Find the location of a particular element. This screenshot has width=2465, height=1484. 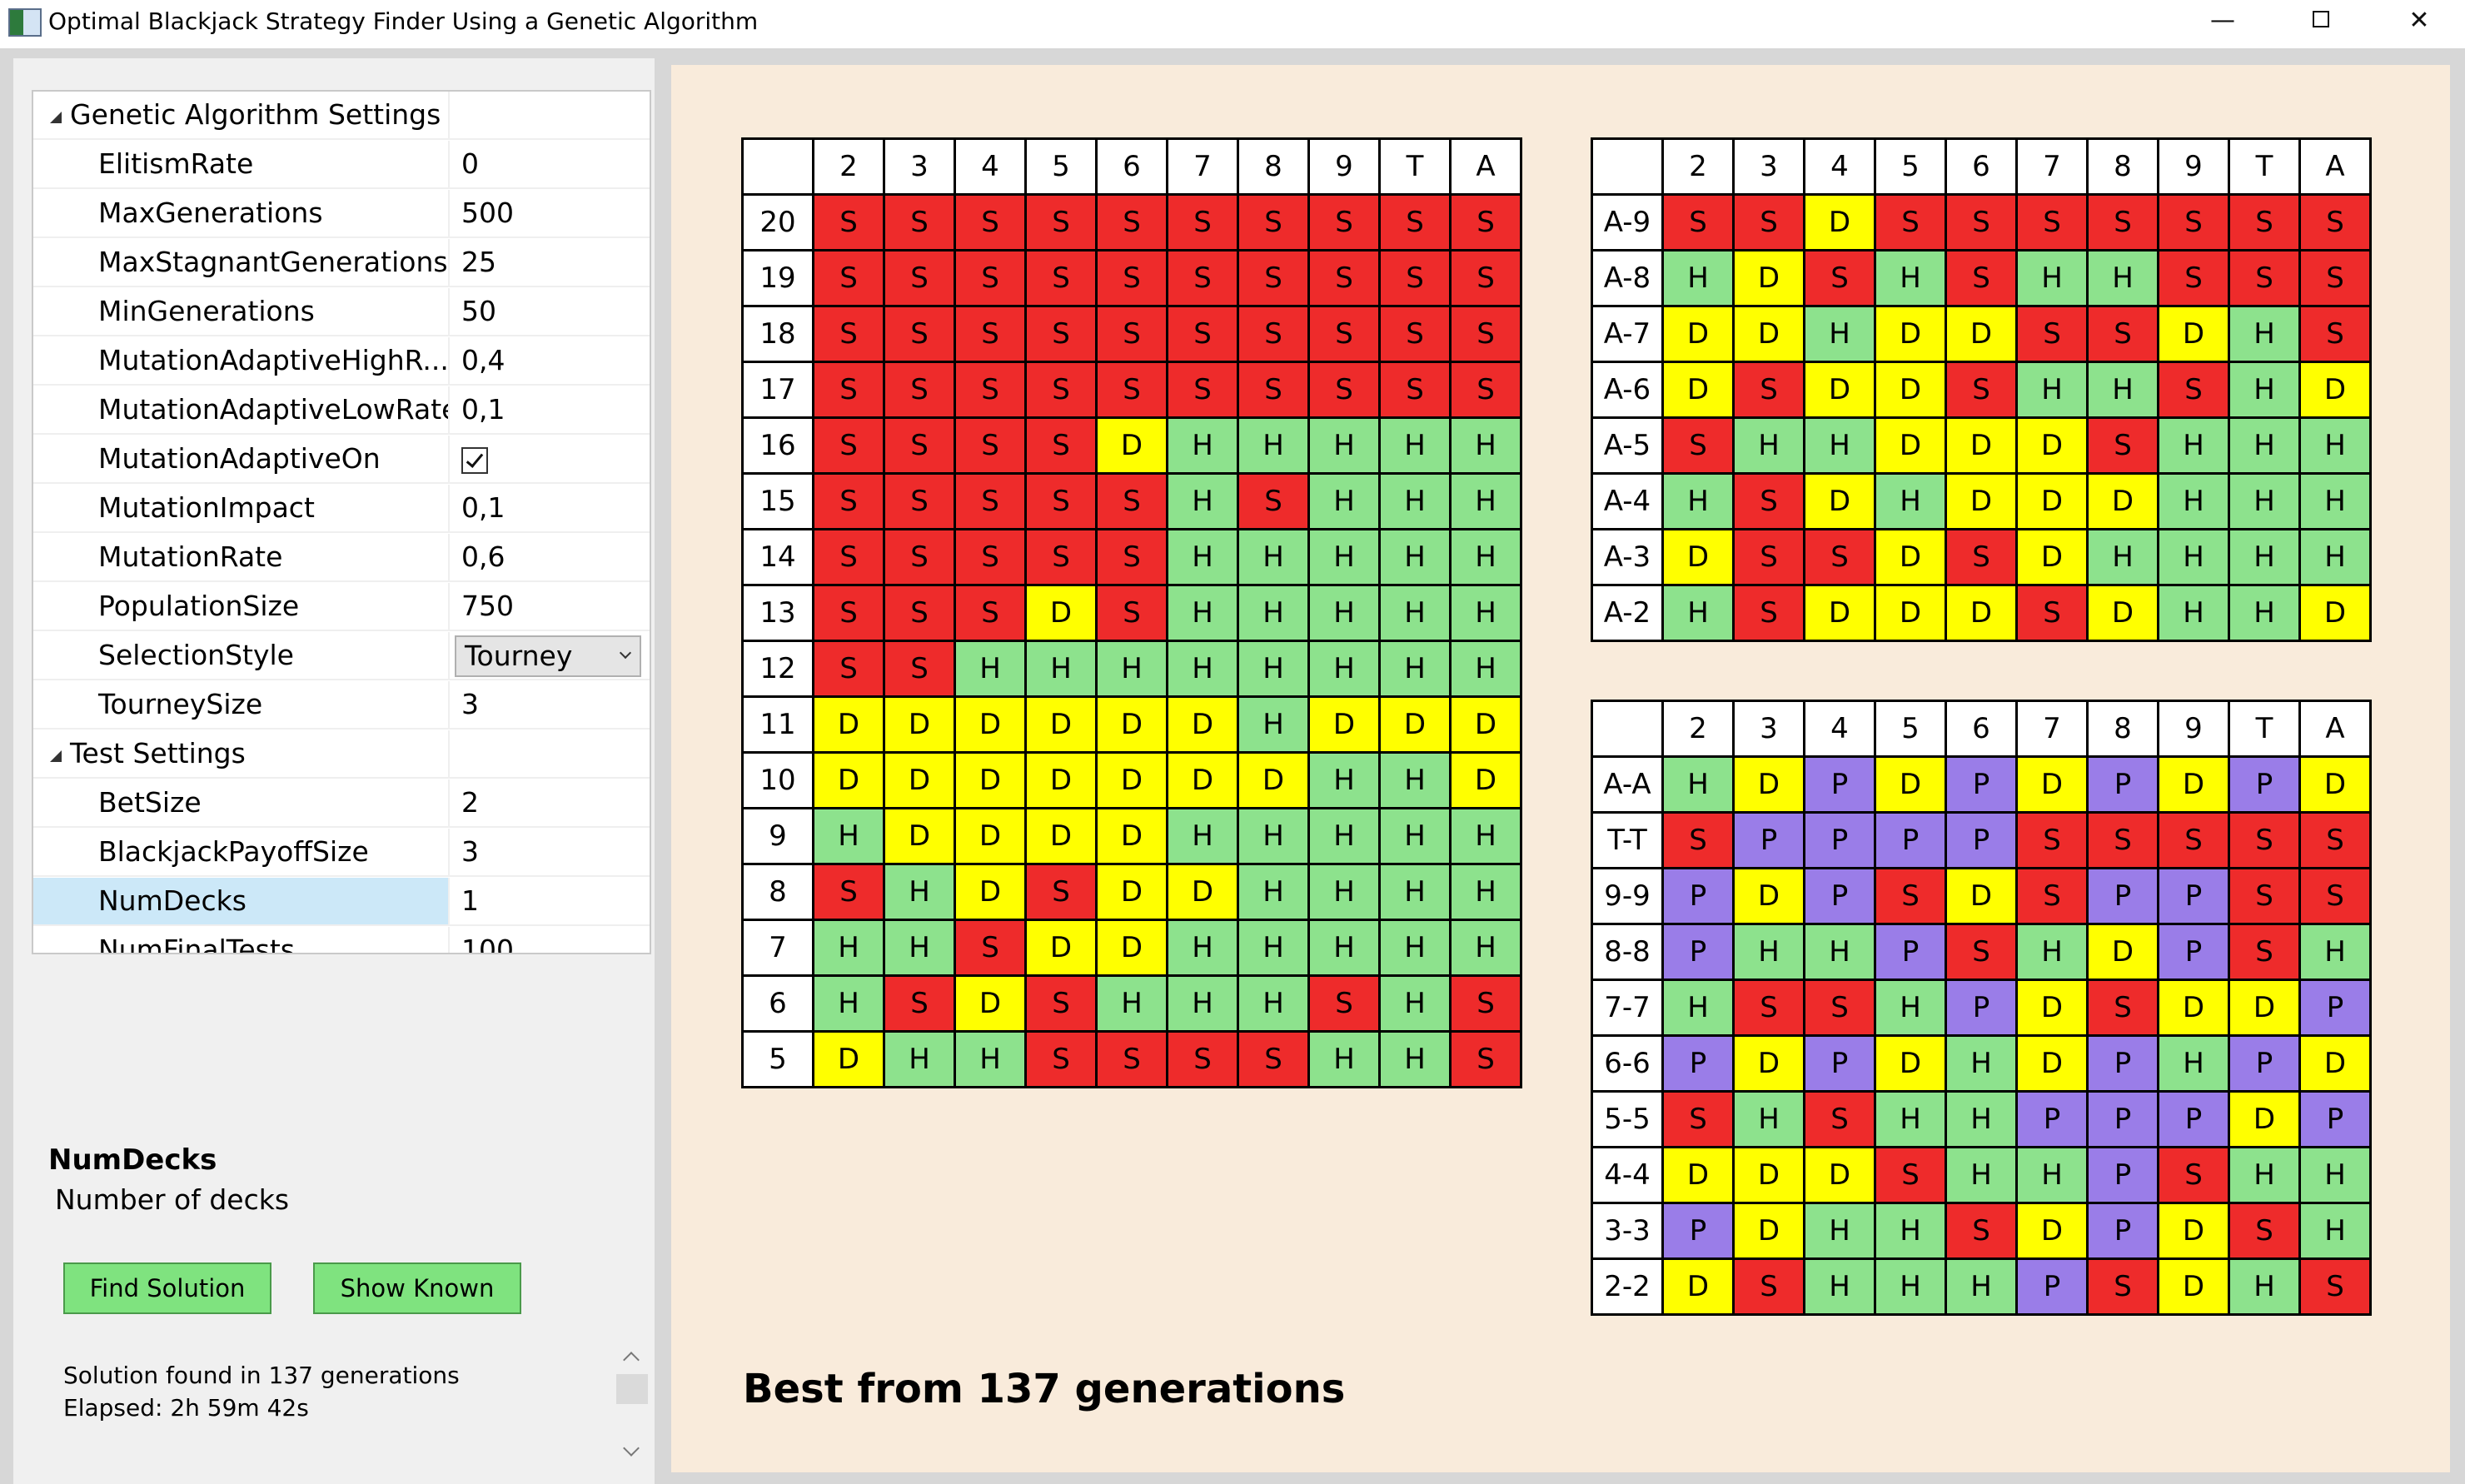

property-row-populationsize: PopulationSize 750 is located at coordinates (341, 607).